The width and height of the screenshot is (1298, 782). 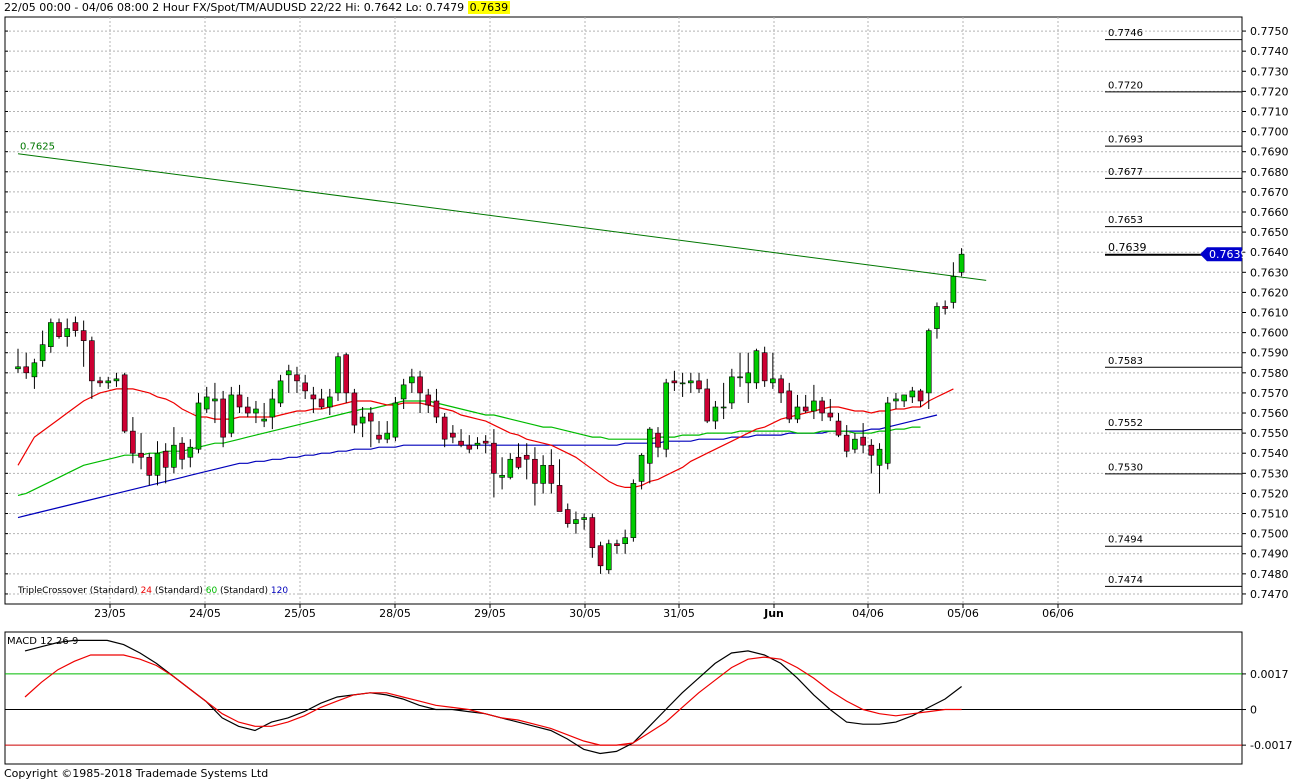 What do you see at coordinates (868, 613) in the screenshot?
I see `x-tick-label: 04/06` at bounding box center [868, 613].